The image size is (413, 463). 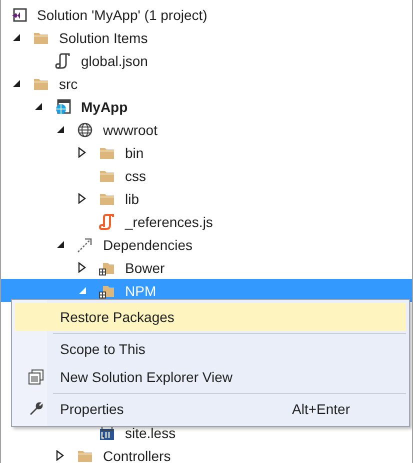 What do you see at coordinates (206, 198) in the screenshot?
I see `tree-item: lib` at bounding box center [206, 198].